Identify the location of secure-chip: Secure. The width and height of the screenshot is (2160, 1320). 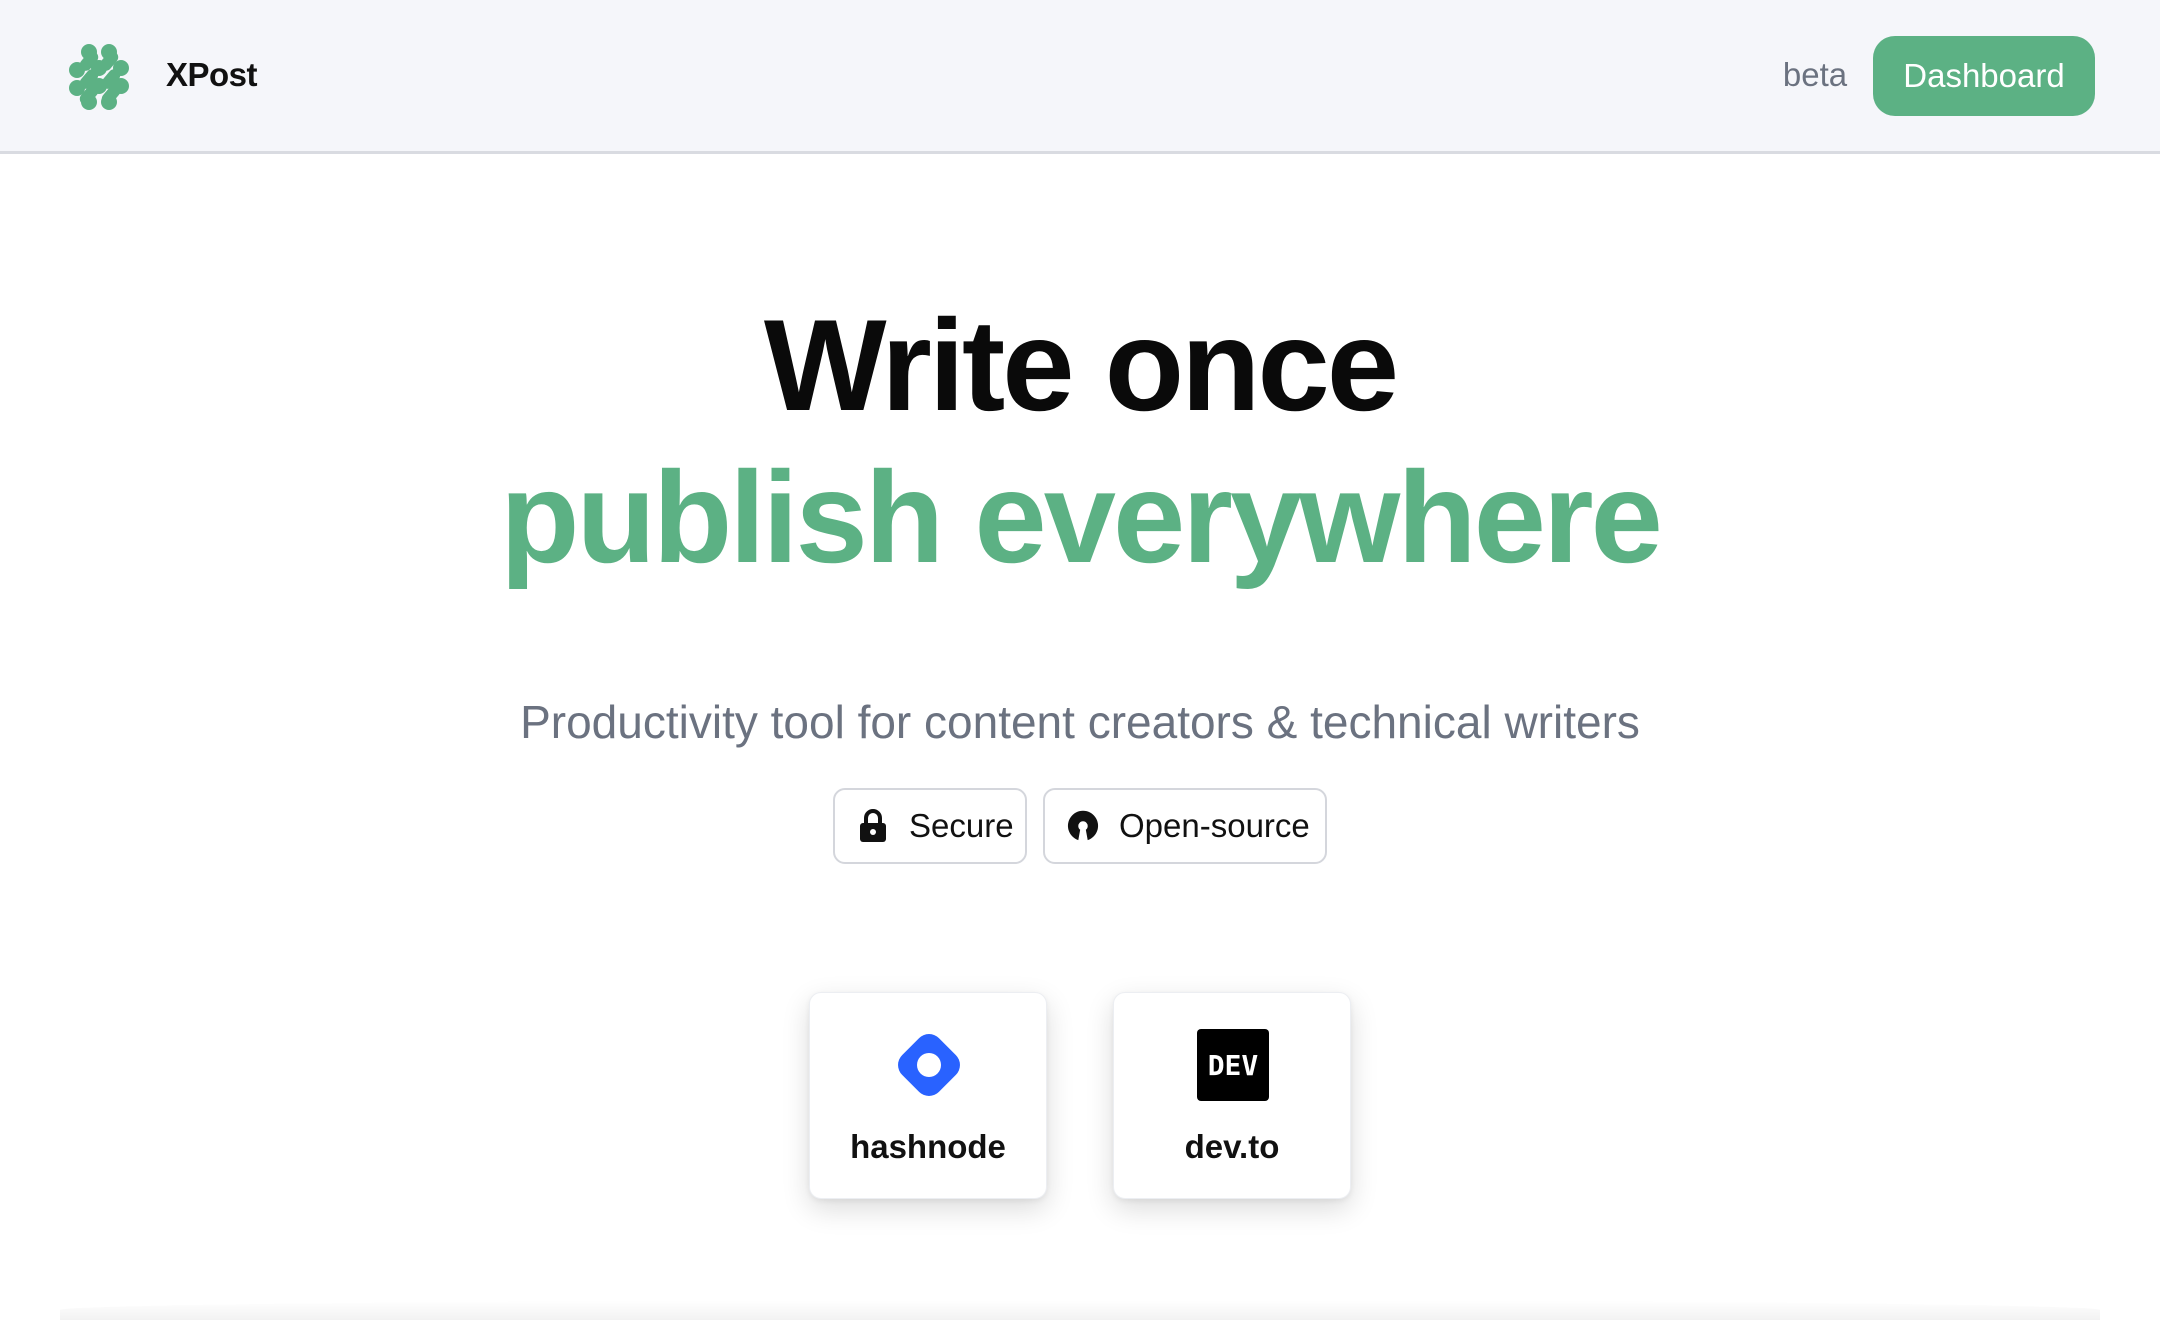
(930, 826).